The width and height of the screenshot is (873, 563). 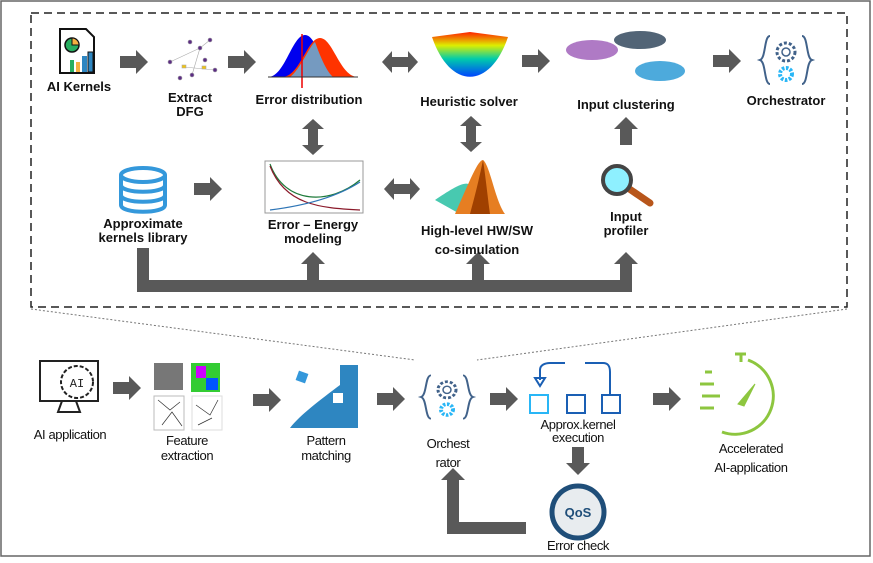 What do you see at coordinates (477, 230) in the screenshot?
I see `label-line: High-level HW/SW` at bounding box center [477, 230].